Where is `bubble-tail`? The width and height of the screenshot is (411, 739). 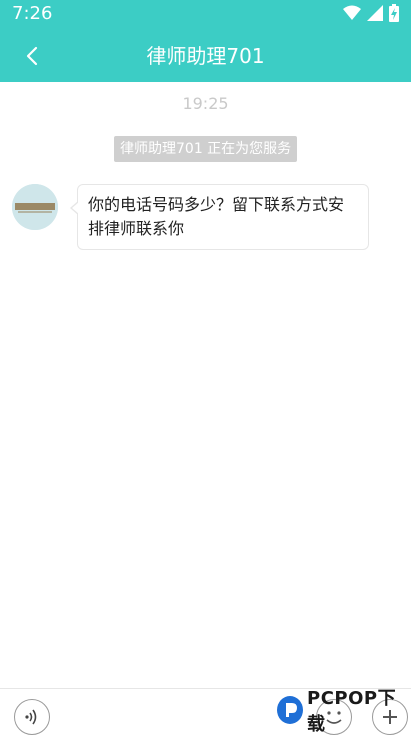
bubble-tail is located at coordinates (74, 208).